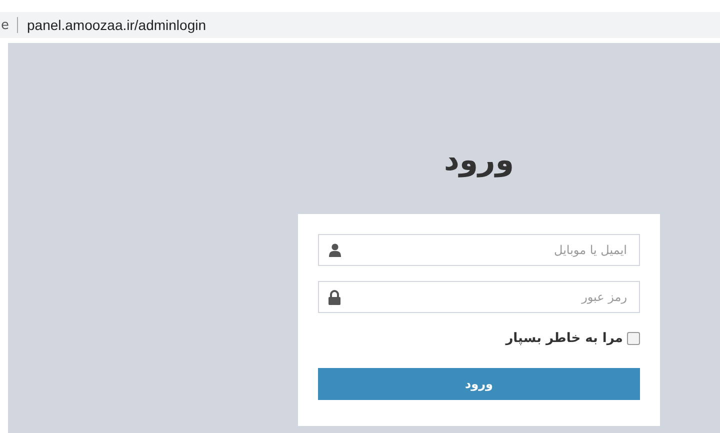 Image resolution: width=720 pixels, height=433 pixels. I want to click on remember-checkbox, so click(633, 338).